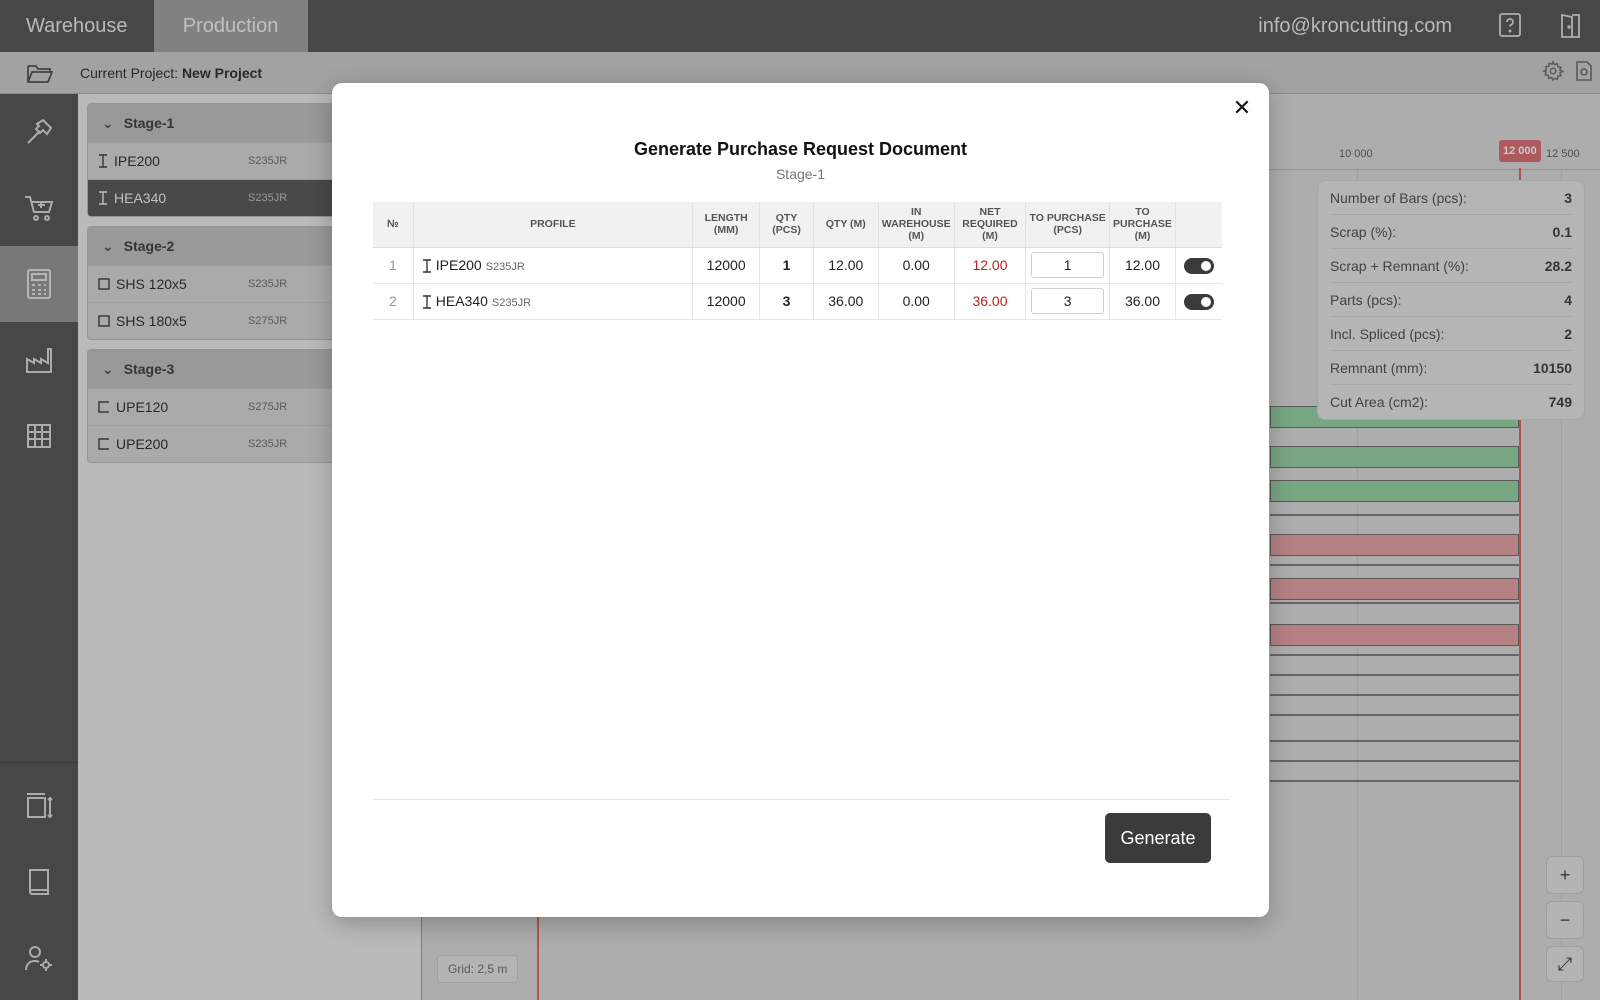 The width and height of the screenshot is (1600, 1000). Describe the element at coordinates (1142, 265) in the screenshot. I see `to-purchase-m-cell: 12.00` at that location.